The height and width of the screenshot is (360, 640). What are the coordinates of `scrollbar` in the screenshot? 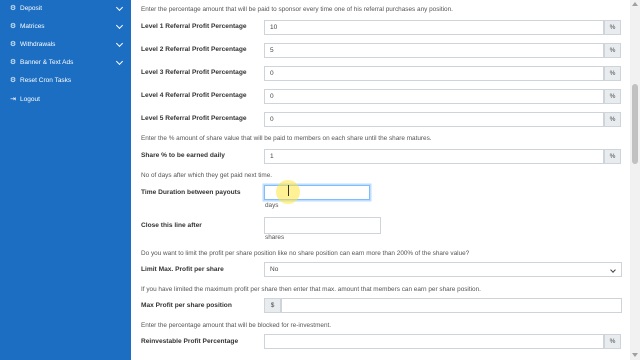 It's located at (635, 180).